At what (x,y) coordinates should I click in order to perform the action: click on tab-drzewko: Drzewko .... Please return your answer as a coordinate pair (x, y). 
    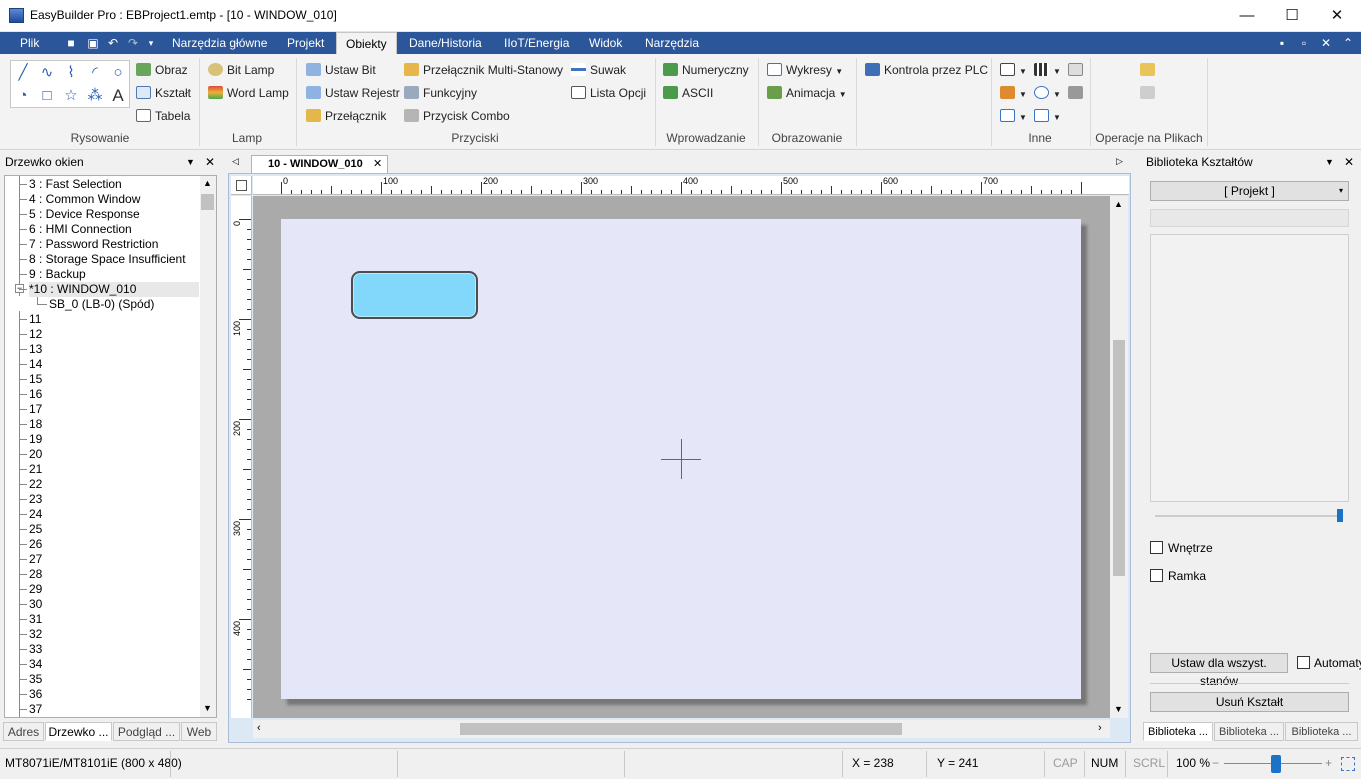
    Looking at the image, I should click on (78, 731).